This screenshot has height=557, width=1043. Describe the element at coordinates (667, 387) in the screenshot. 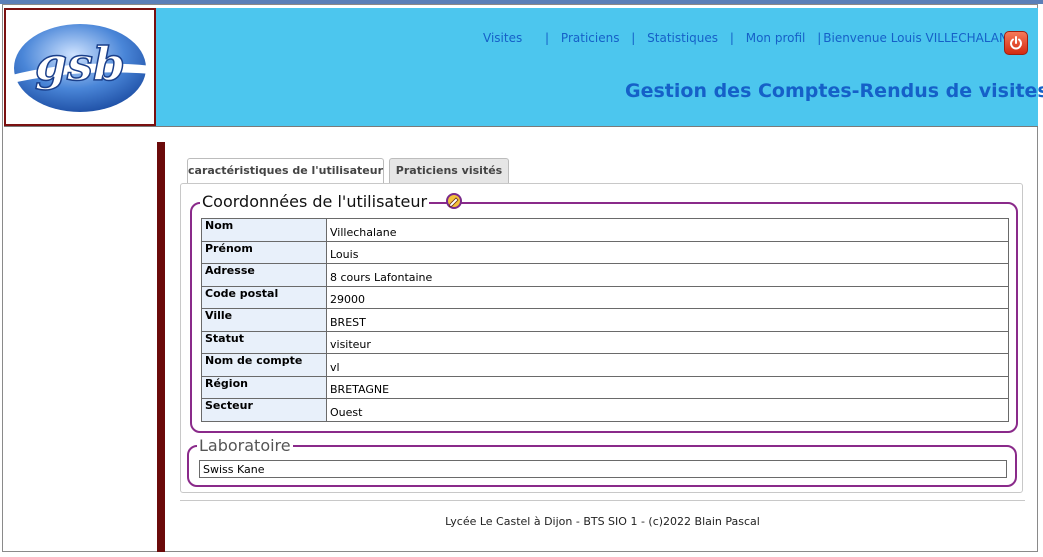

I see `row-value: BRETAGNE` at that location.